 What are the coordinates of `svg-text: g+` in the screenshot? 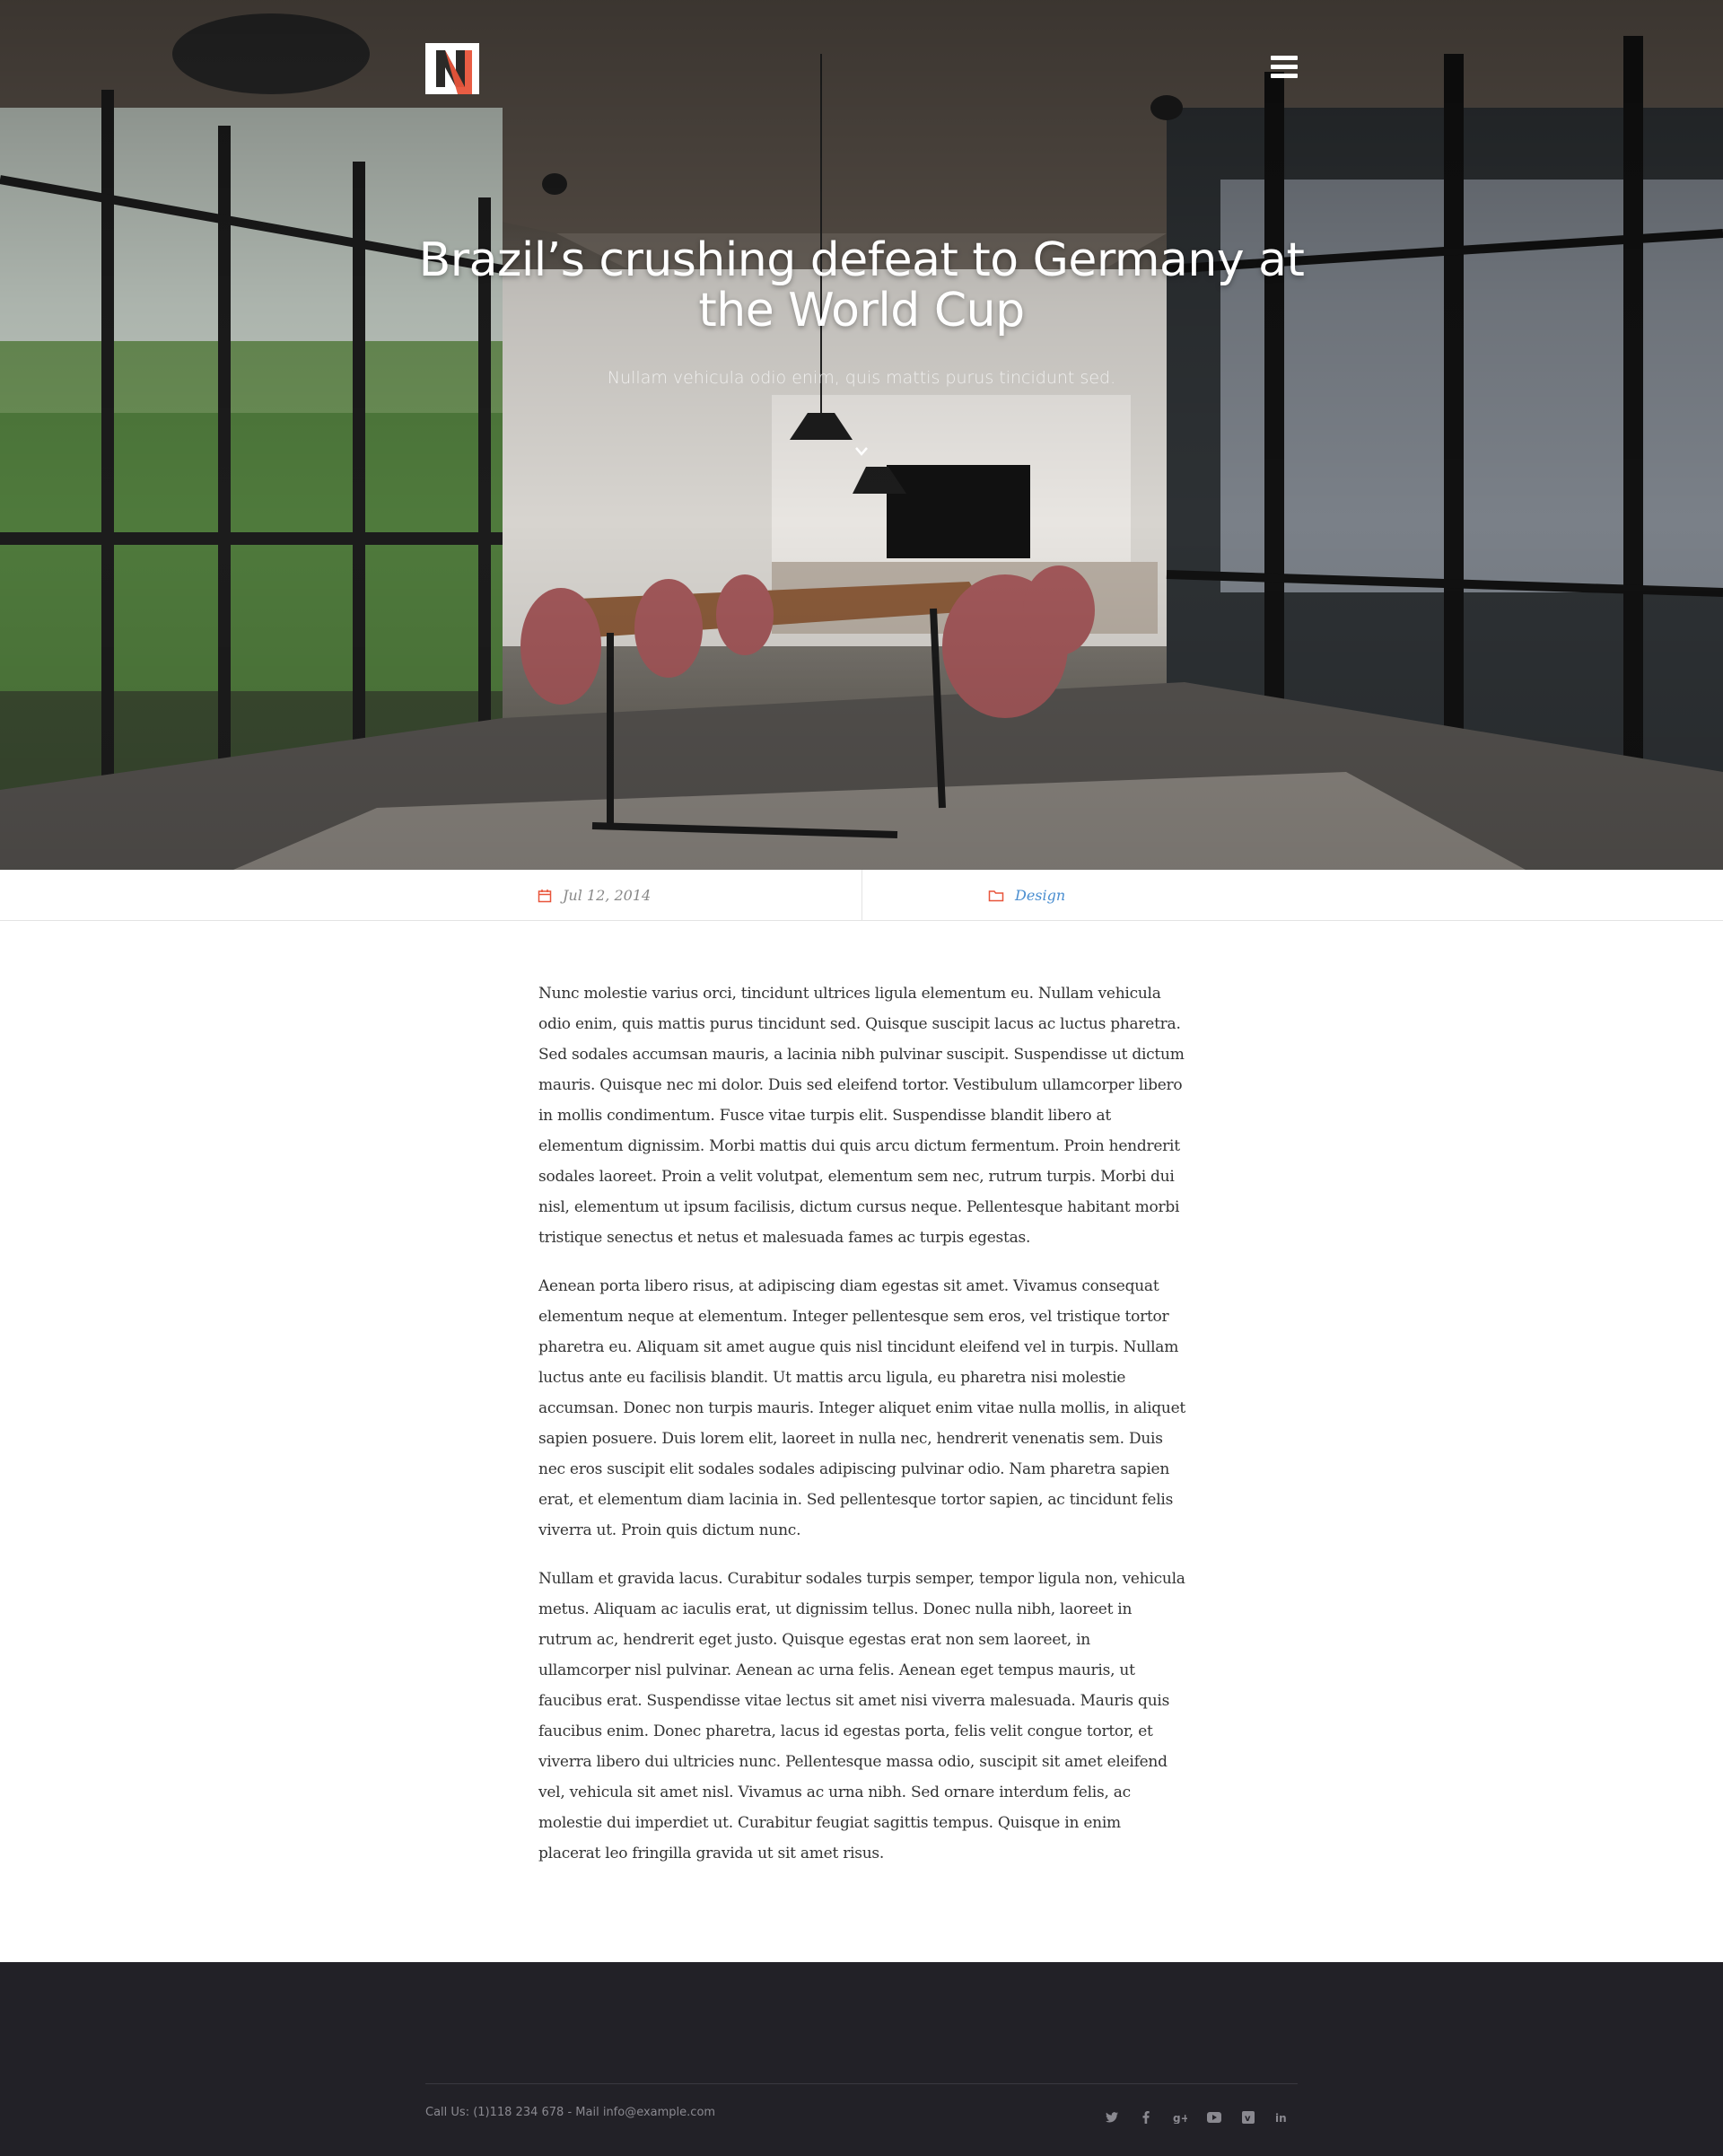 It's located at (1180, 2118).